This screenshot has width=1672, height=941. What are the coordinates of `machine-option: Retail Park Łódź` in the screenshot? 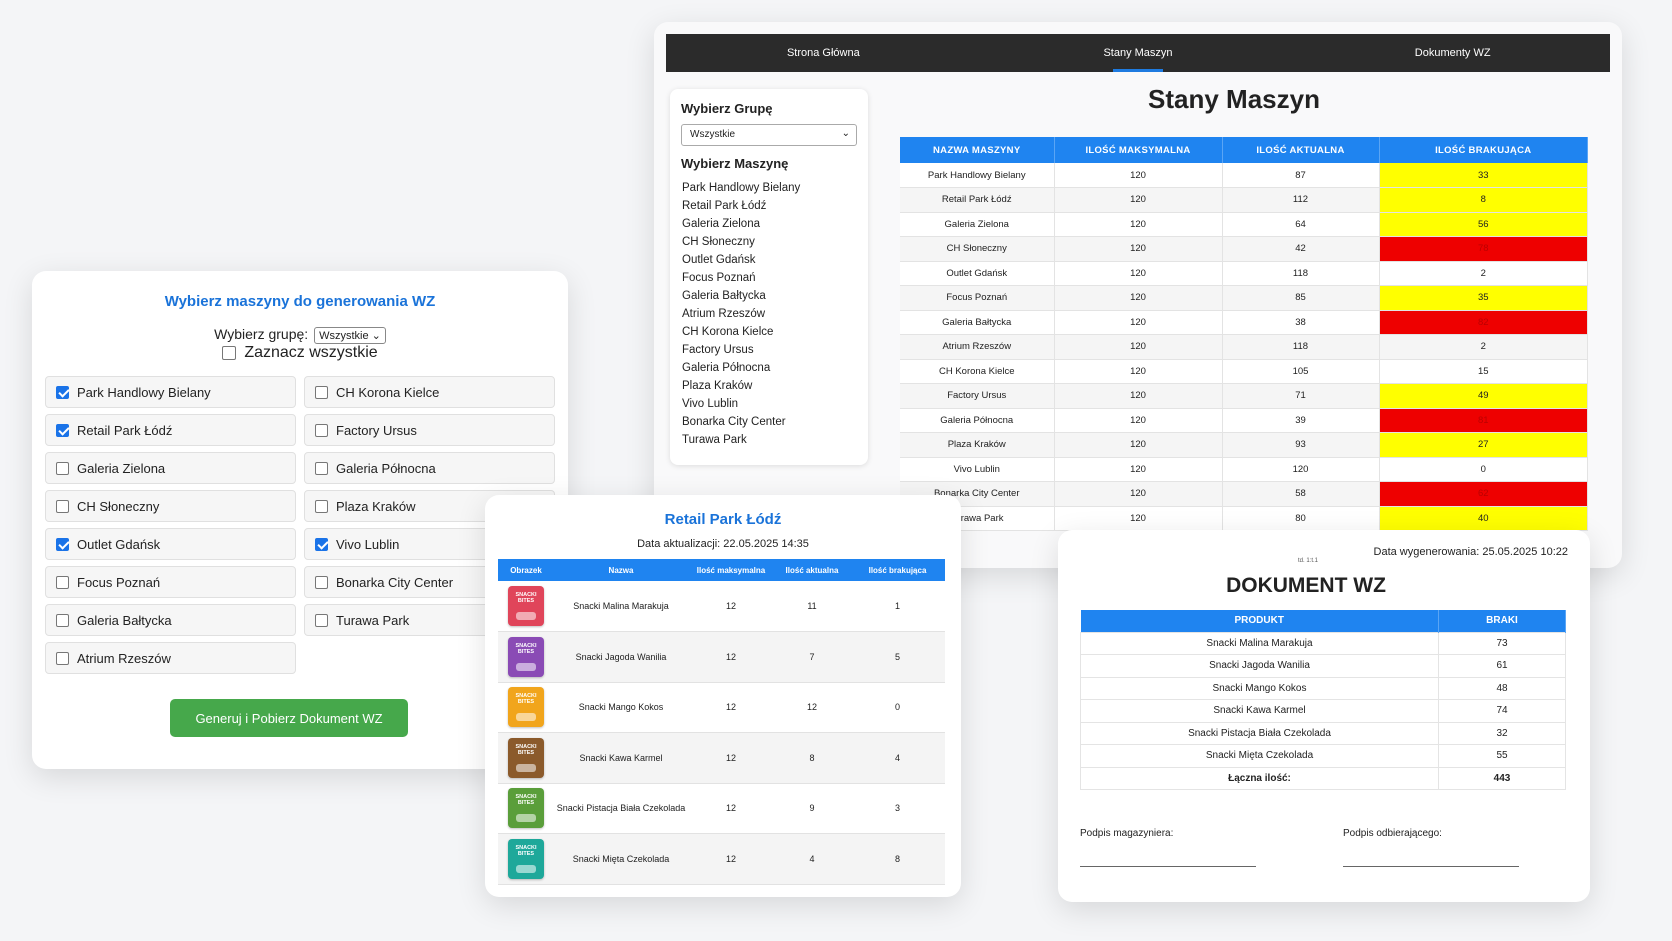 It's located at (170, 430).